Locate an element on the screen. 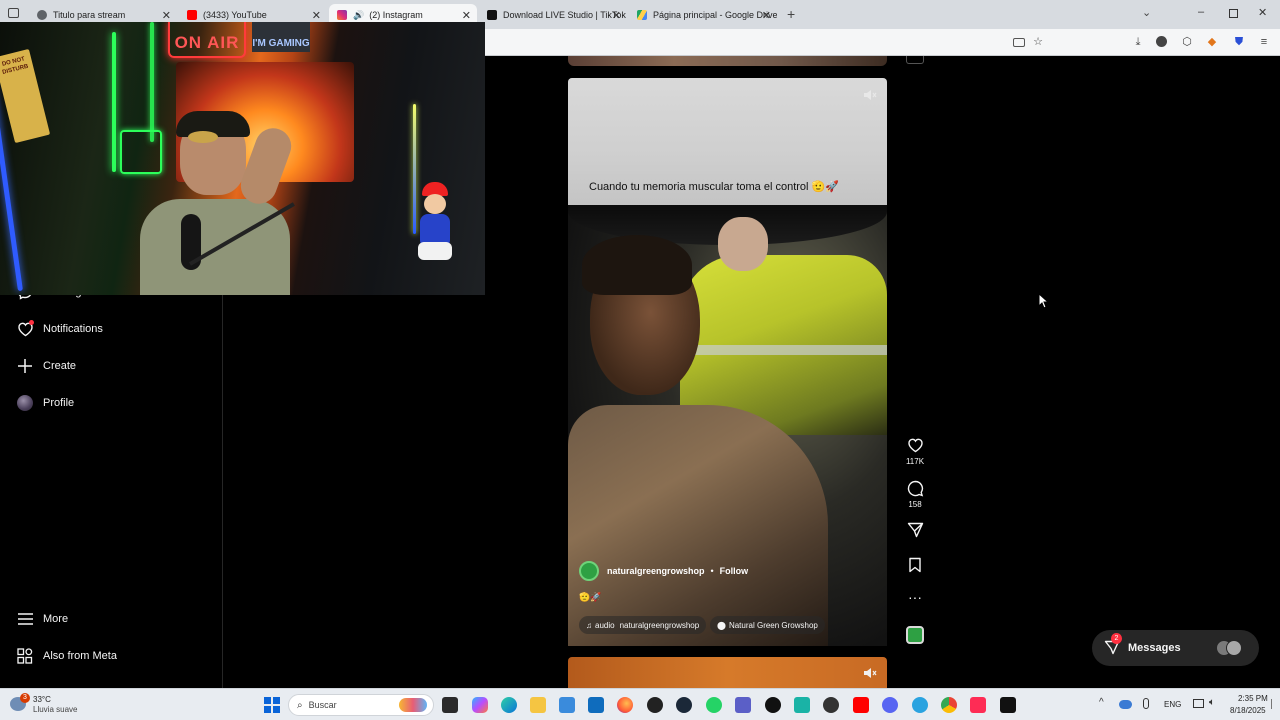 The image size is (1280, 720). tab-list-chevron-icon: ⌄ is located at coordinates (1146, 12).